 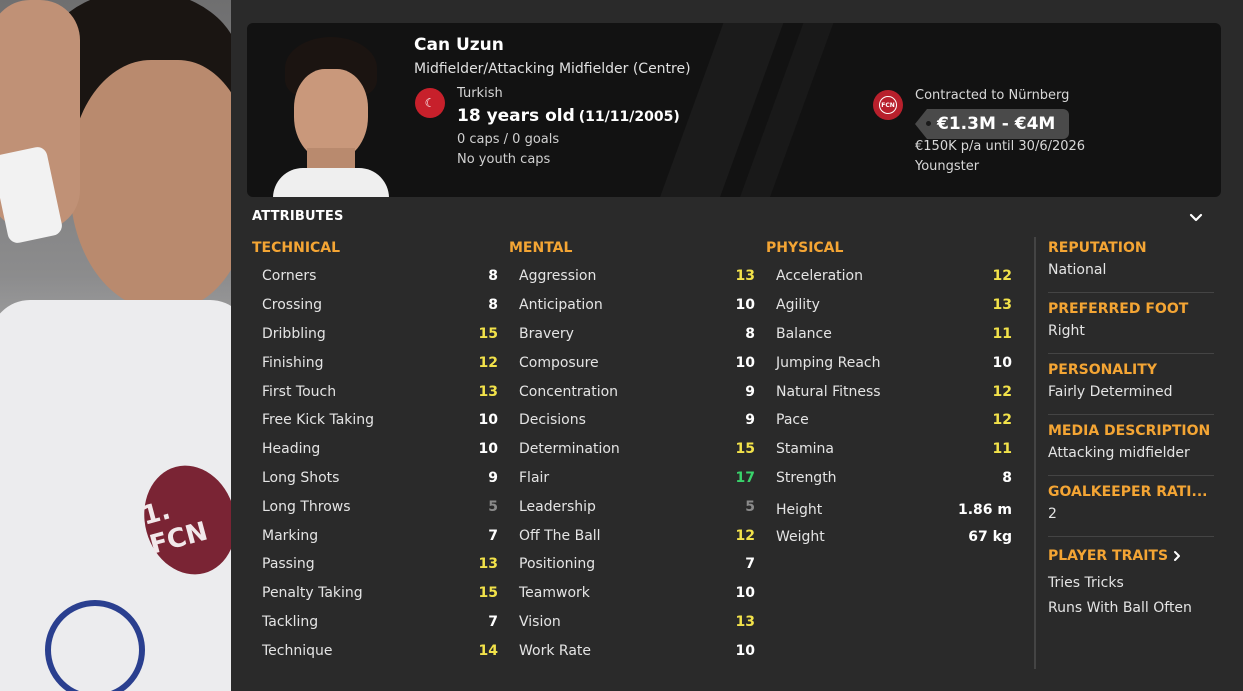 I want to click on attribute-row: Finishing 12, so click(x=378, y=362).